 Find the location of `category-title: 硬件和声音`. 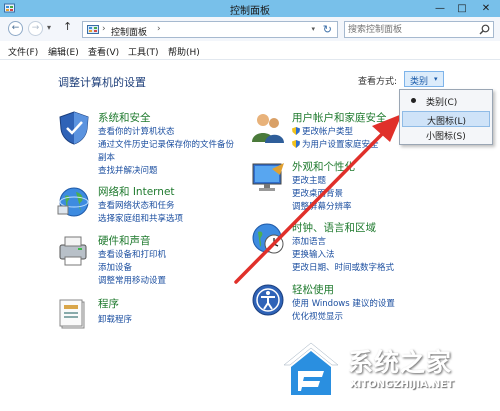

category-title: 硬件和声音 is located at coordinates (124, 240).